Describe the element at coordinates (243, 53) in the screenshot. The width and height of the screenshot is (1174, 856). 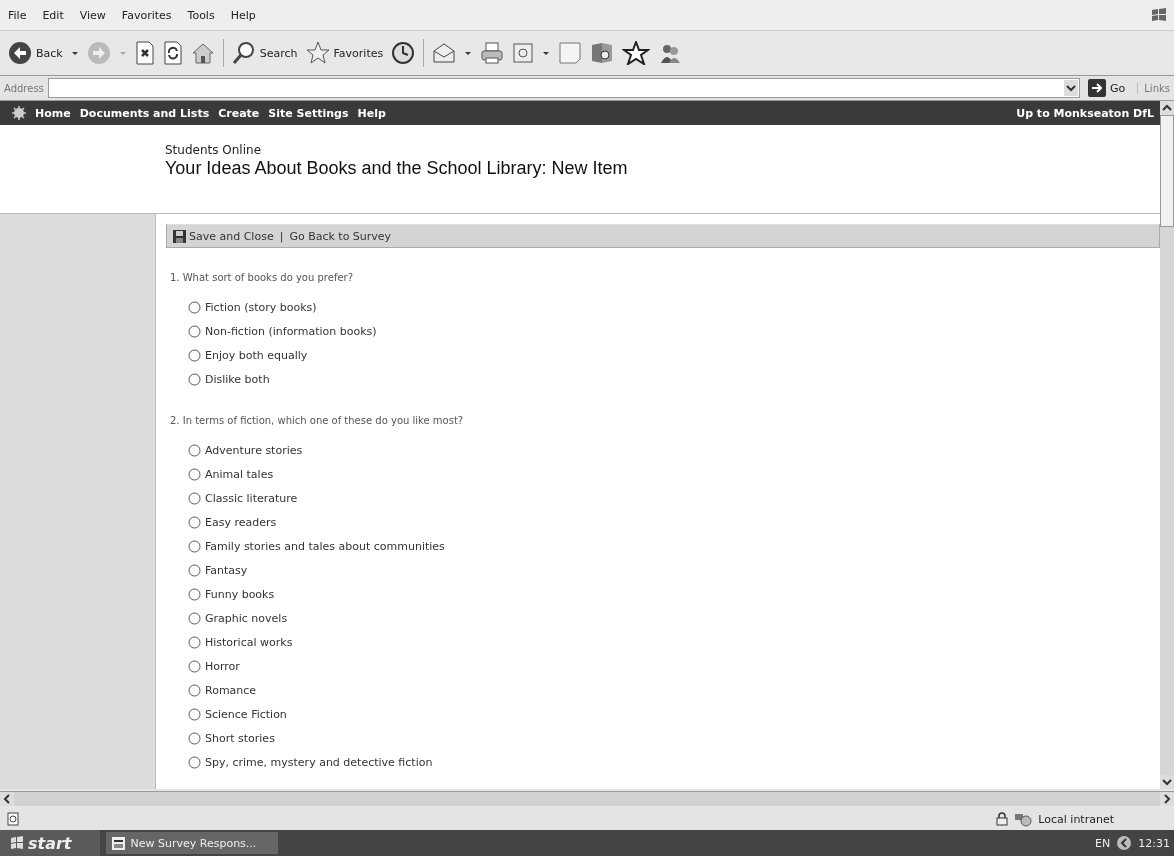
I see `search-icon` at that location.